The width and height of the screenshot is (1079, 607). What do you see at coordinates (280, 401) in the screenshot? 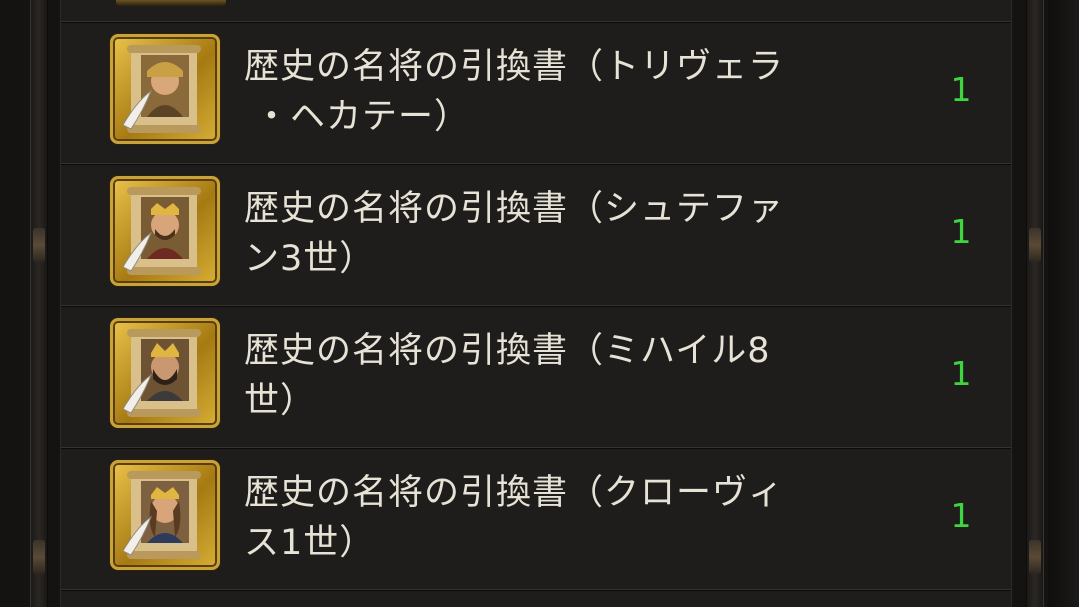
I see `item-name-line2: 世）` at bounding box center [280, 401].